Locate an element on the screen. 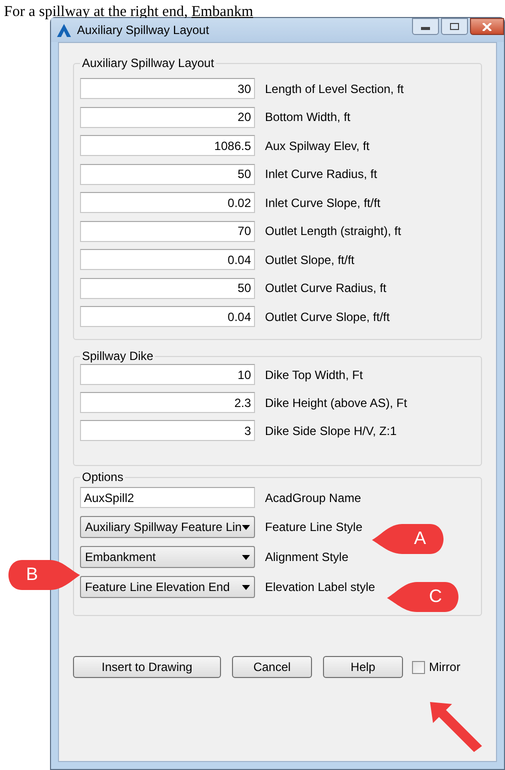 The image size is (505, 770). input-field: 3 is located at coordinates (167, 430).